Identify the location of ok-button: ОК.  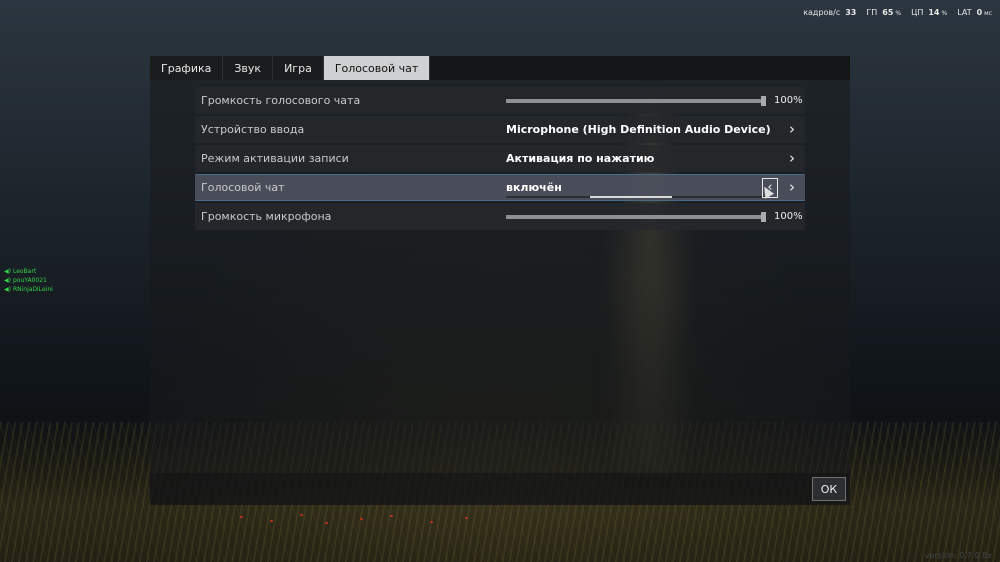
(829, 489).